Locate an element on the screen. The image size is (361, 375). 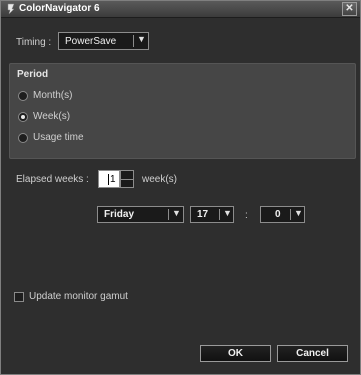
ok-button: OK is located at coordinates (235, 353).